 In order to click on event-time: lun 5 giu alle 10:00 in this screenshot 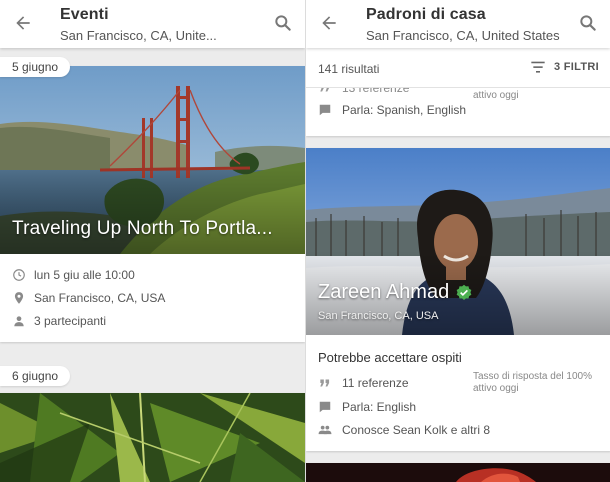, I will do `click(84, 275)`.